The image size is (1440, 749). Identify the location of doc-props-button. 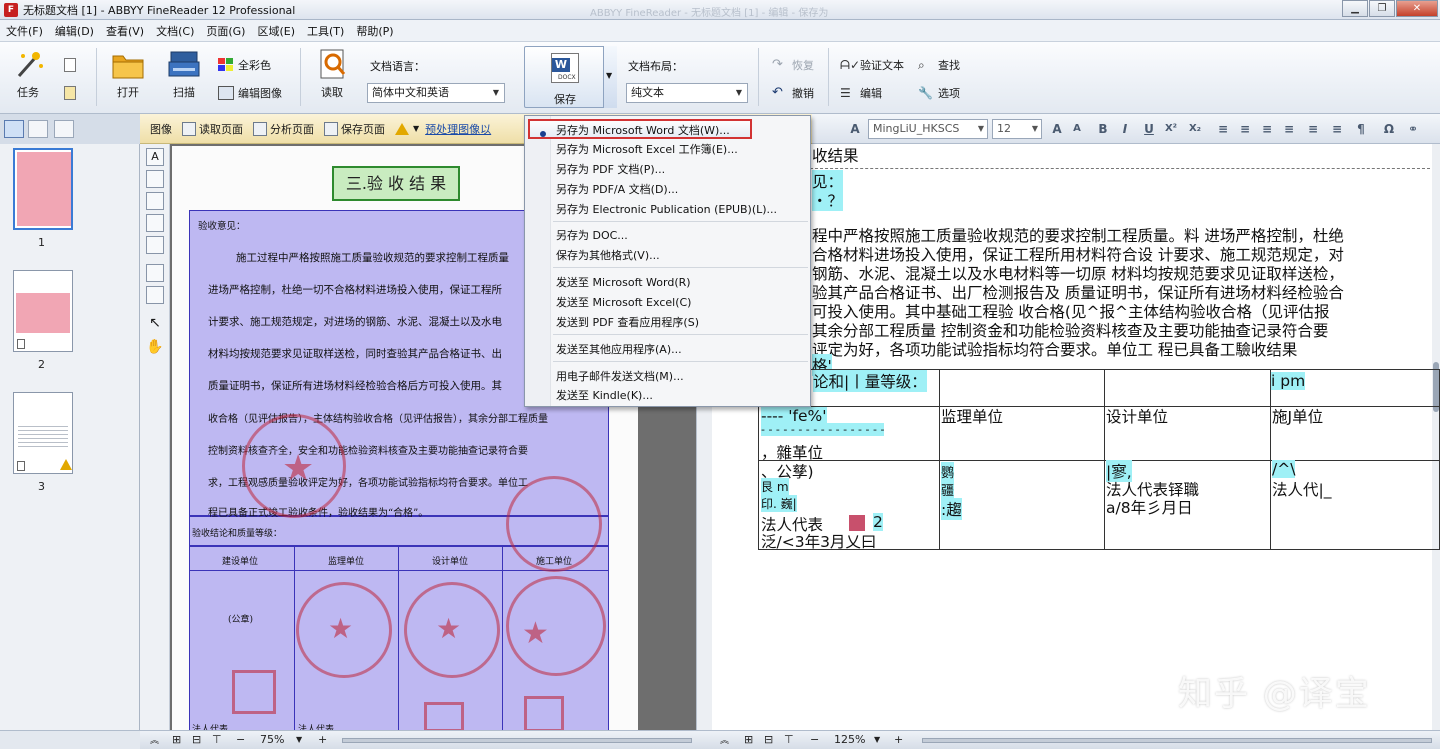
(72, 93).